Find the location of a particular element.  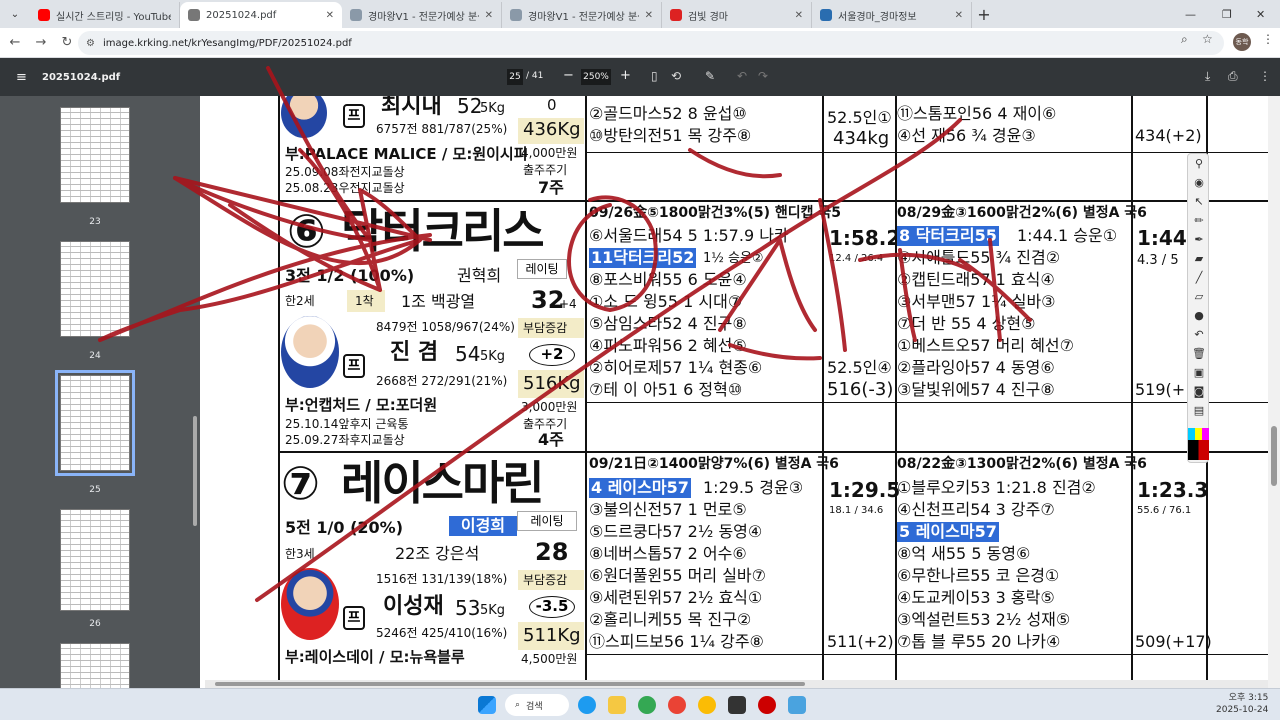

jockey-weight: 52 is located at coordinates (470, 107).